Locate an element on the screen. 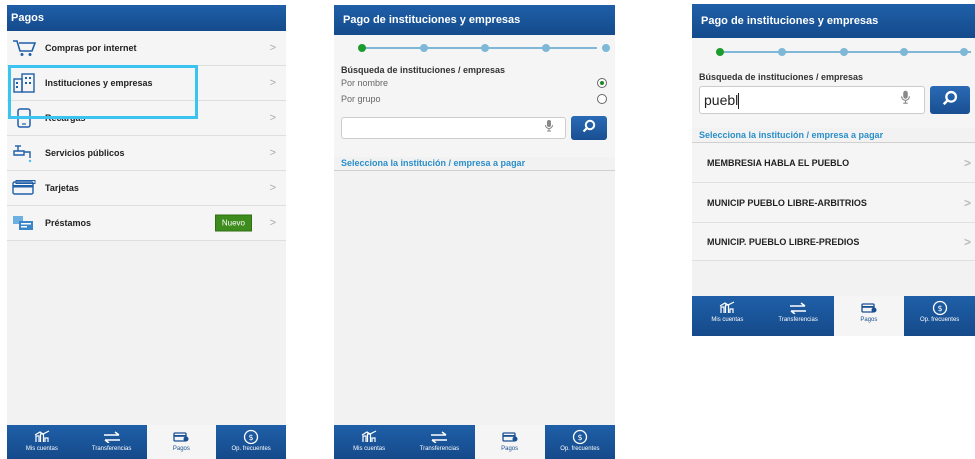 Image resolution: width=975 pixels, height=459 pixels. result-label: MUNICIP. PUEBLO LIBRE-PREDIOS is located at coordinates (783, 242).